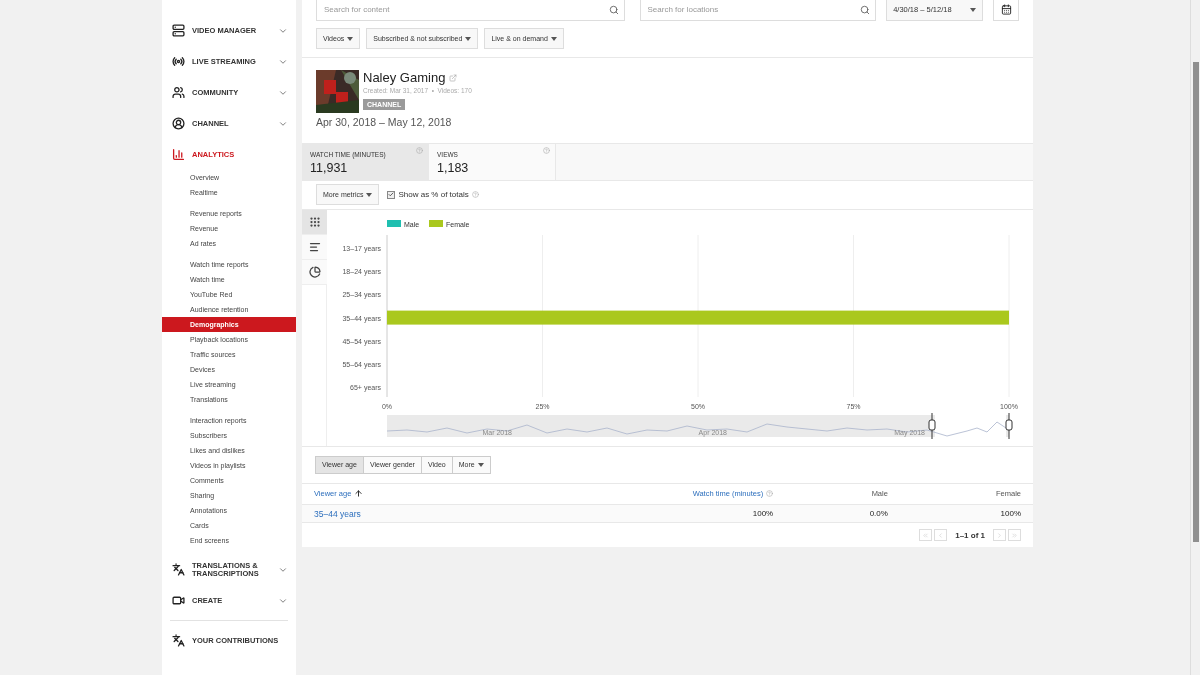 The image size is (1200, 675). What do you see at coordinates (384, 122) in the screenshot?
I see `date-period: Apr 30, 2018 – May 12, 2018` at bounding box center [384, 122].